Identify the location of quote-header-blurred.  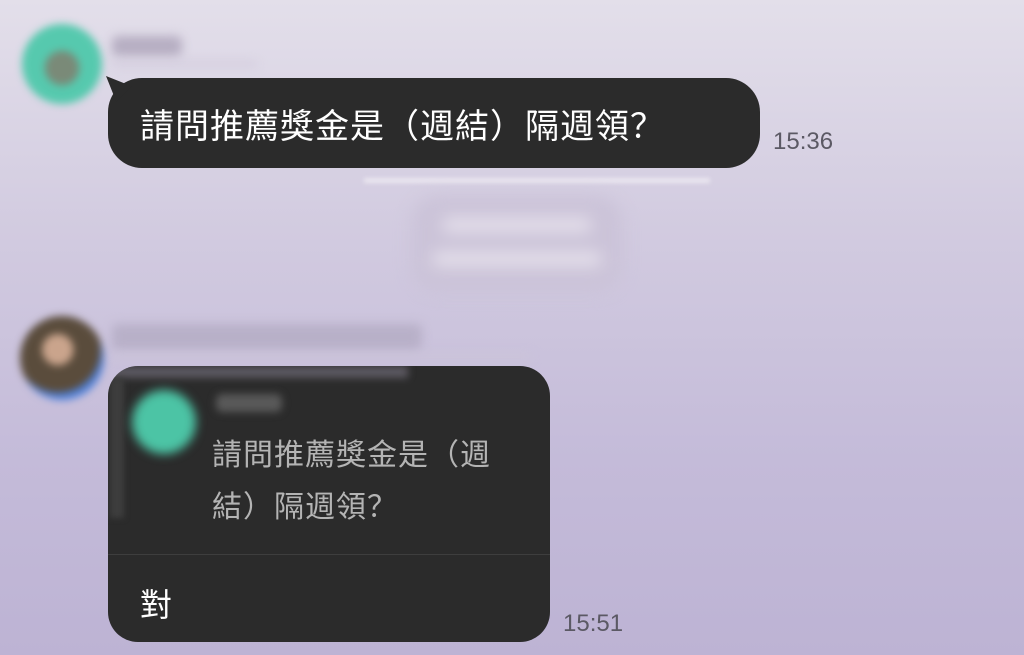
(258, 372).